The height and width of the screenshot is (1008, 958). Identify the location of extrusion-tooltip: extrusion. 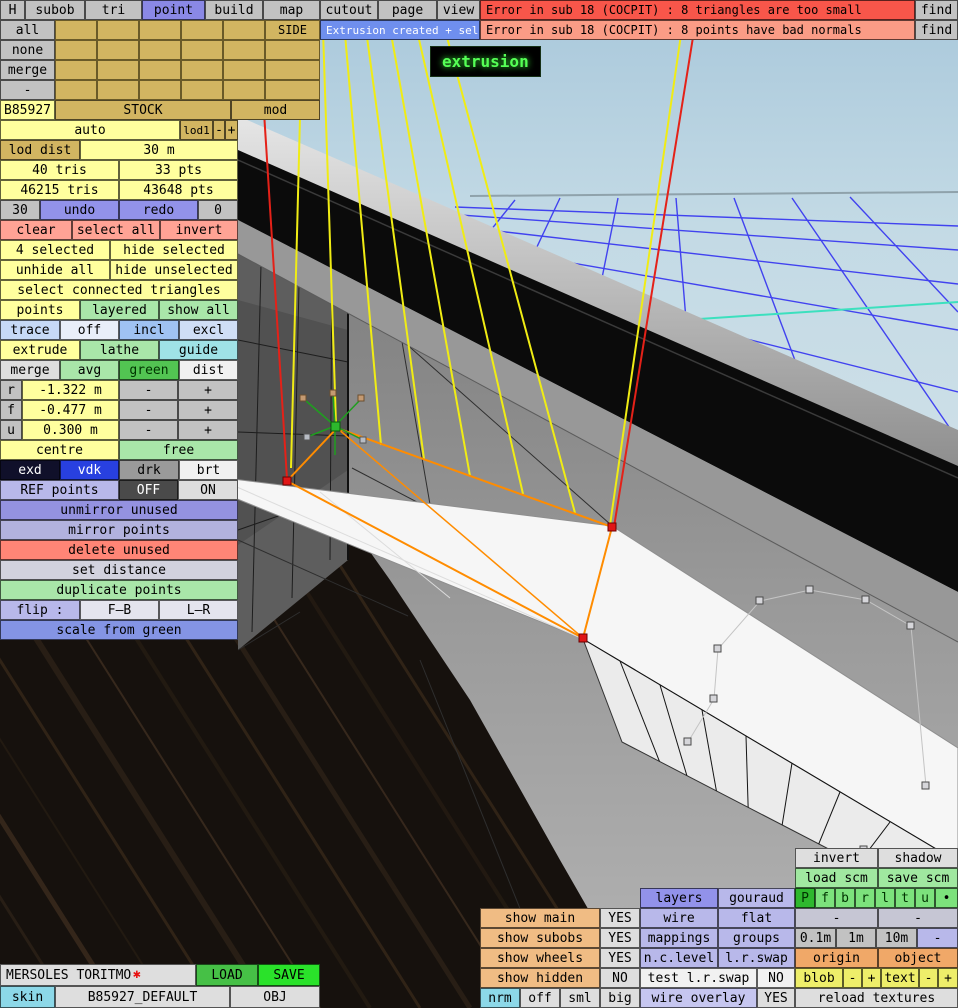
(485, 61).